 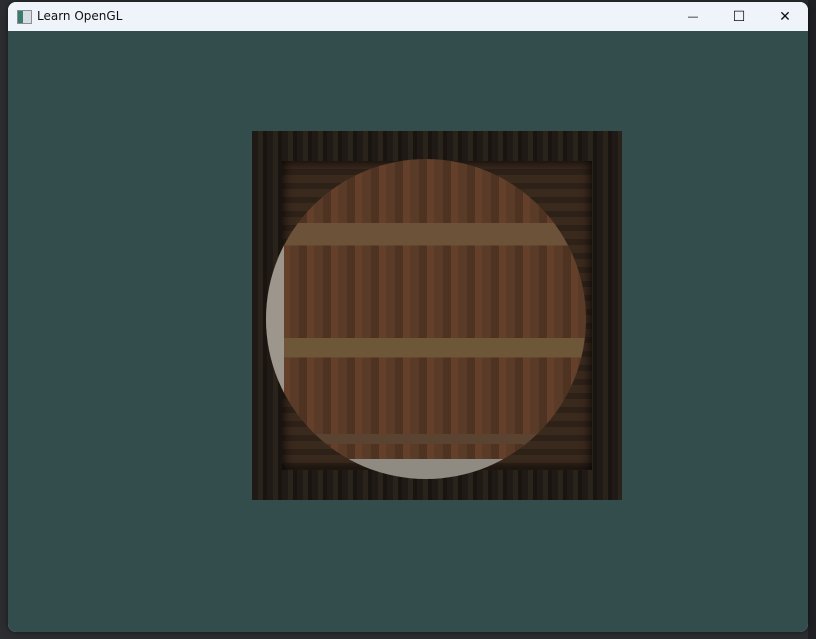 What do you see at coordinates (24, 17) in the screenshot?
I see `app-icon` at bounding box center [24, 17].